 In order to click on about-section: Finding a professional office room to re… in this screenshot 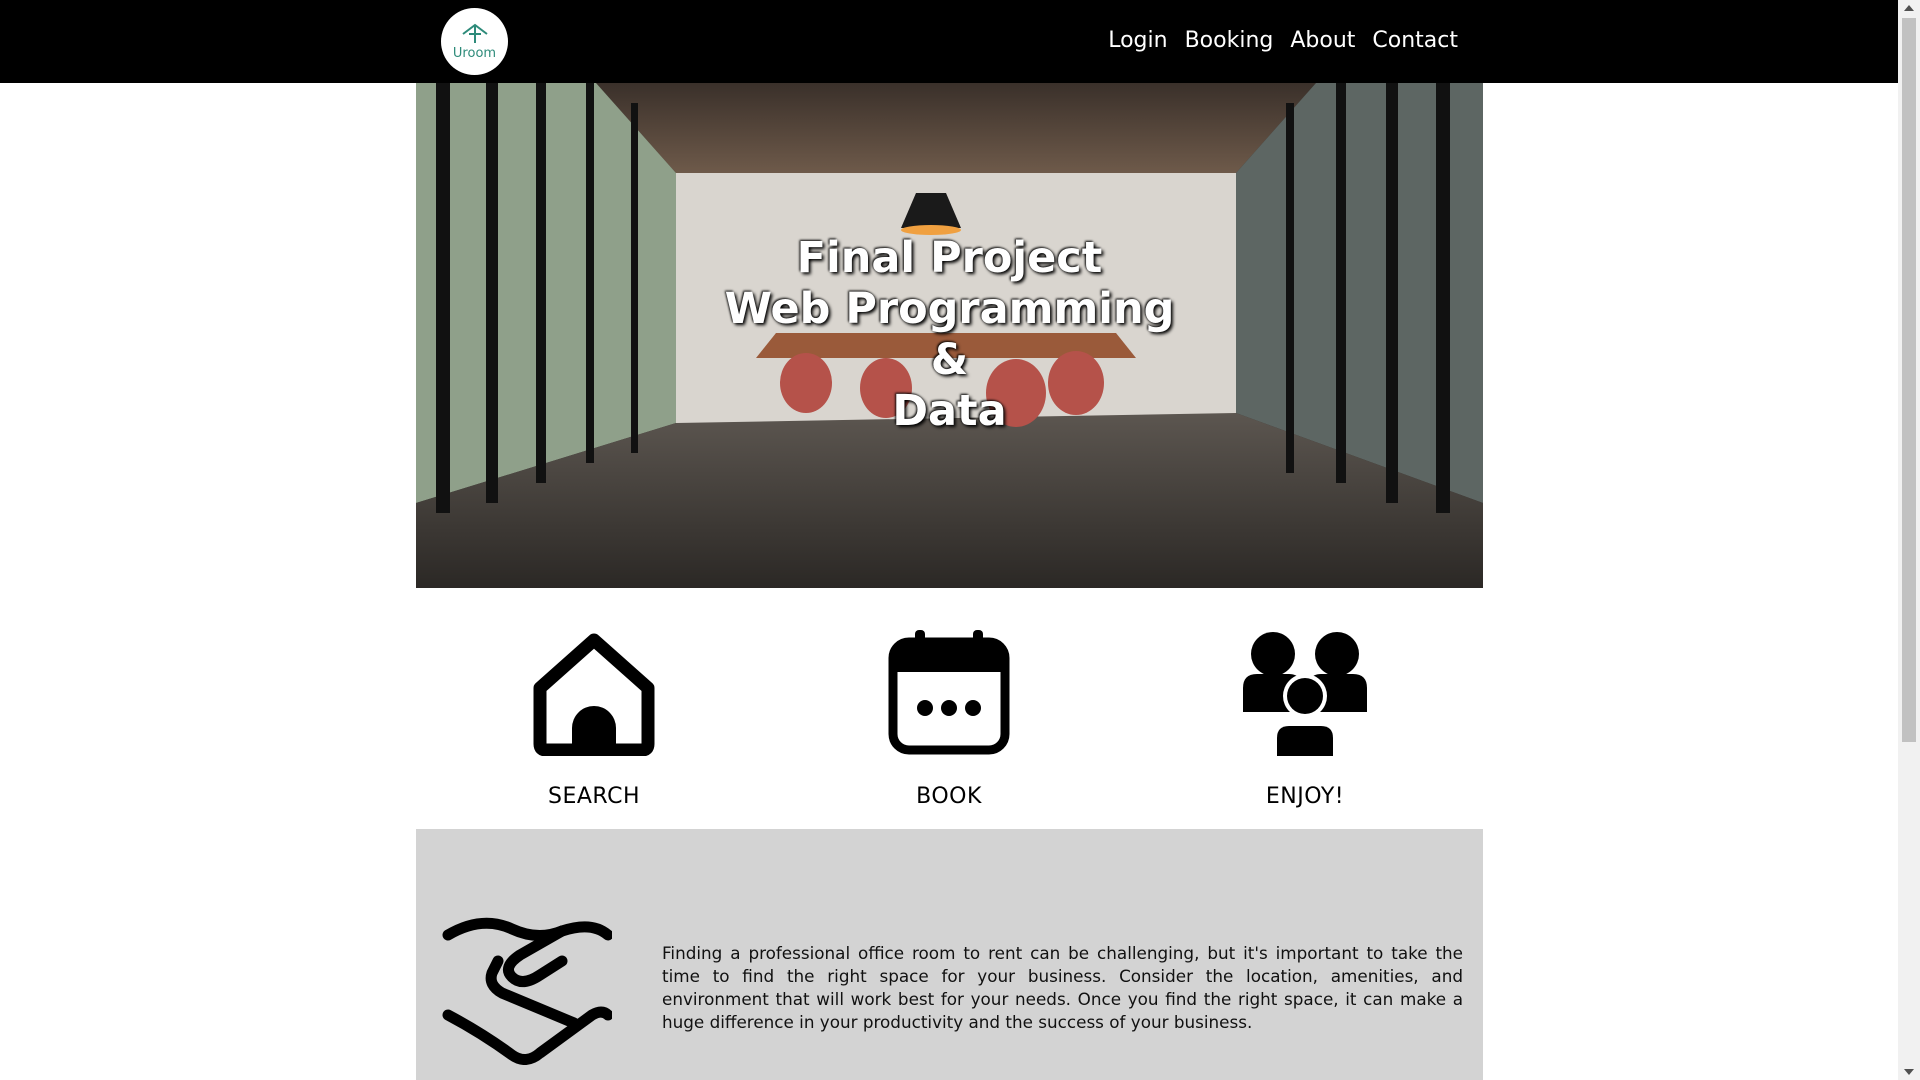, I will do `click(949, 954)`.